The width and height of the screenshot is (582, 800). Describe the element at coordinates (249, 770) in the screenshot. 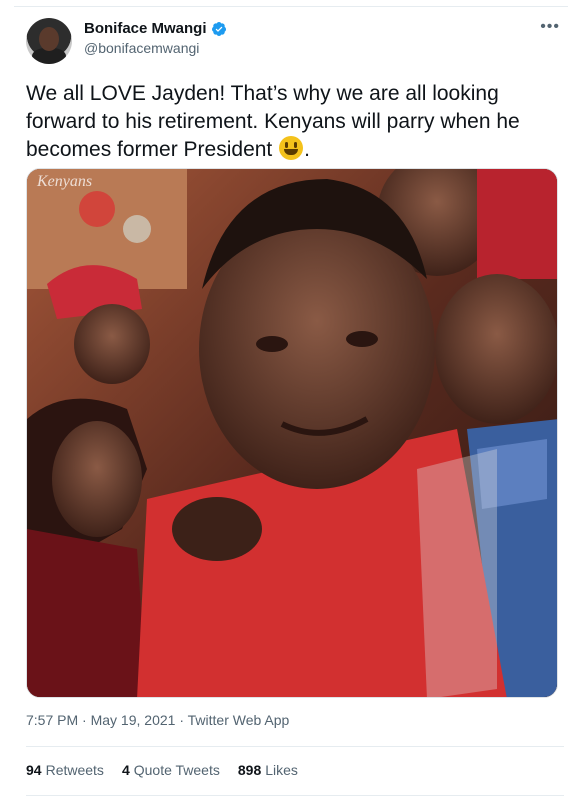

I see `likes-count: 898` at that location.